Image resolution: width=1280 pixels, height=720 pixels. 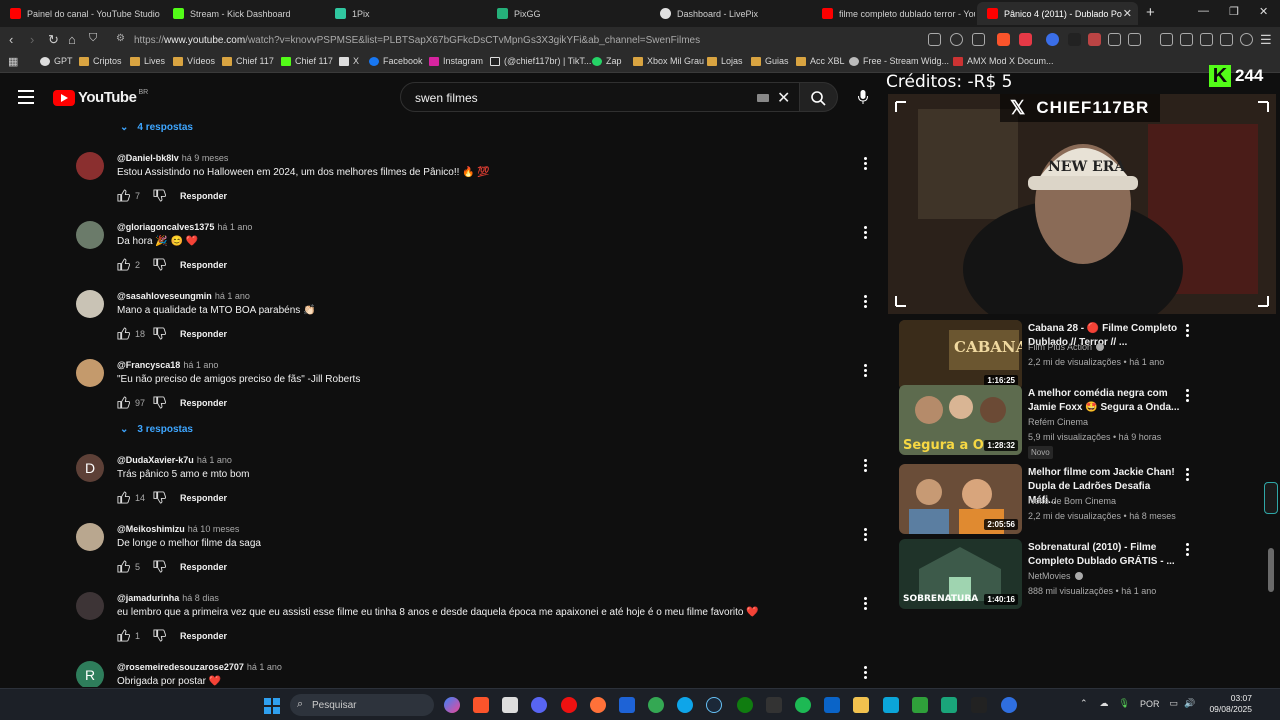 What do you see at coordinates (81, 13) in the screenshot?
I see `tab-youtube-studio: Painel do canal - YouTube Studio` at bounding box center [81, 13].